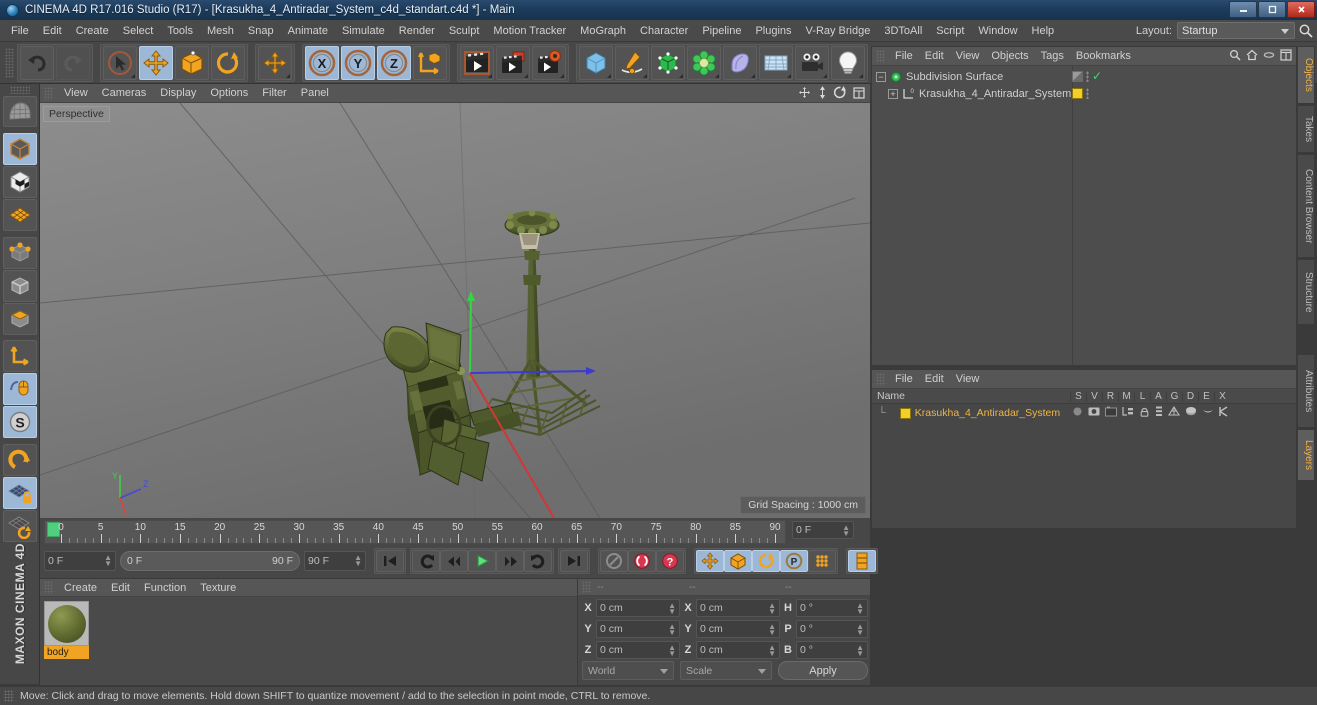 The image size is (1317, 705). What do you see at coordinates (670, 561) in the screenshot?
I see `autokeying-button: ?` at bounding box center [670, 561].